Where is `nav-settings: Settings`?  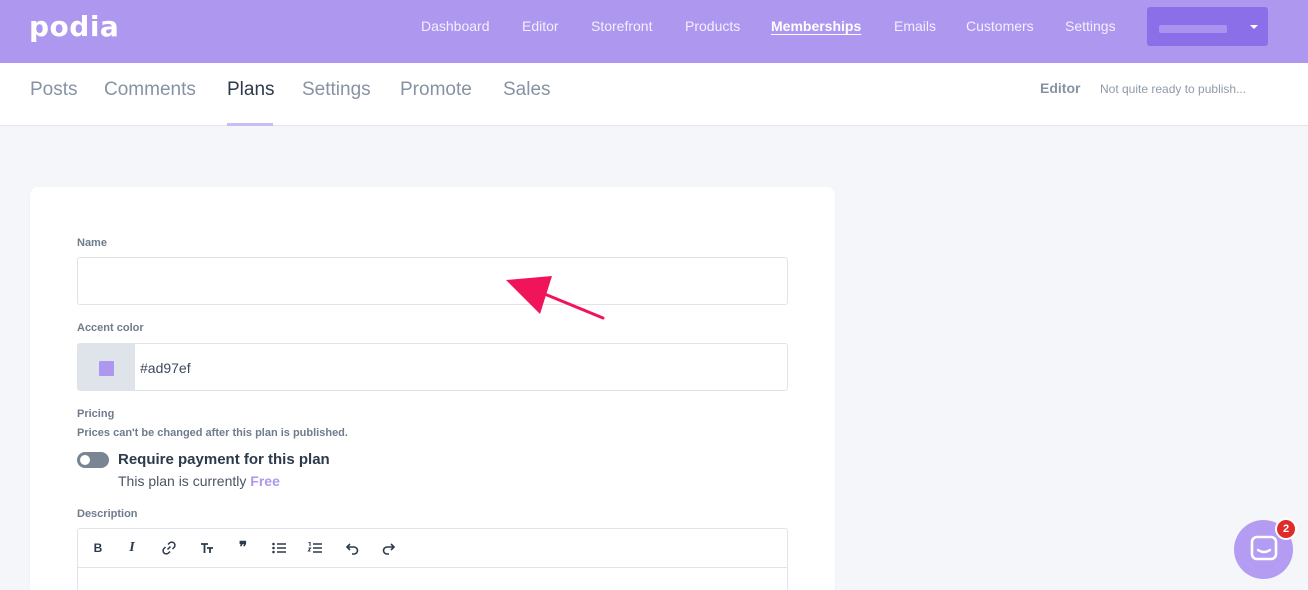 nav-settings: Settings is located at coordinates (1090, 26).